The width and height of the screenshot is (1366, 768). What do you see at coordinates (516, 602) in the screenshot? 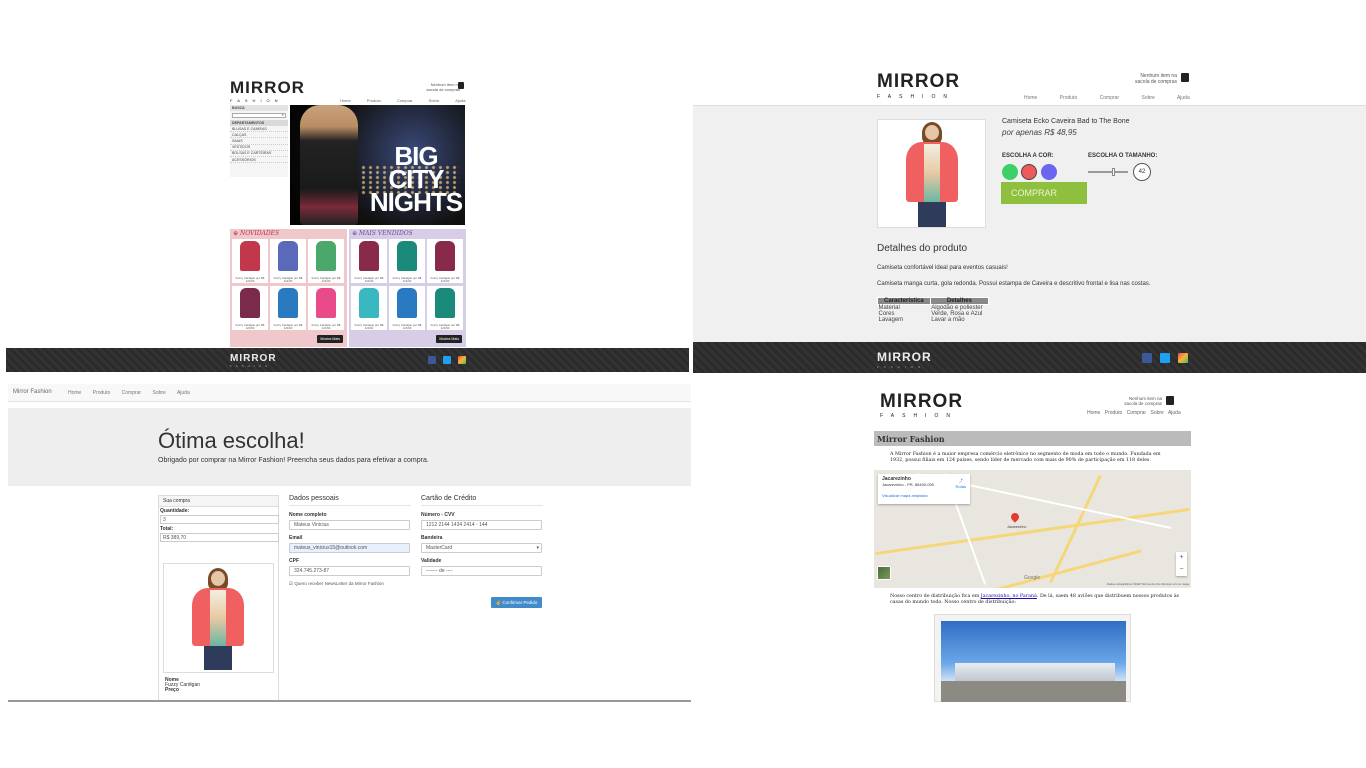
I see `confirm-order-button: ☝ Confirmar Pedido` at bounding box center [516, 602].